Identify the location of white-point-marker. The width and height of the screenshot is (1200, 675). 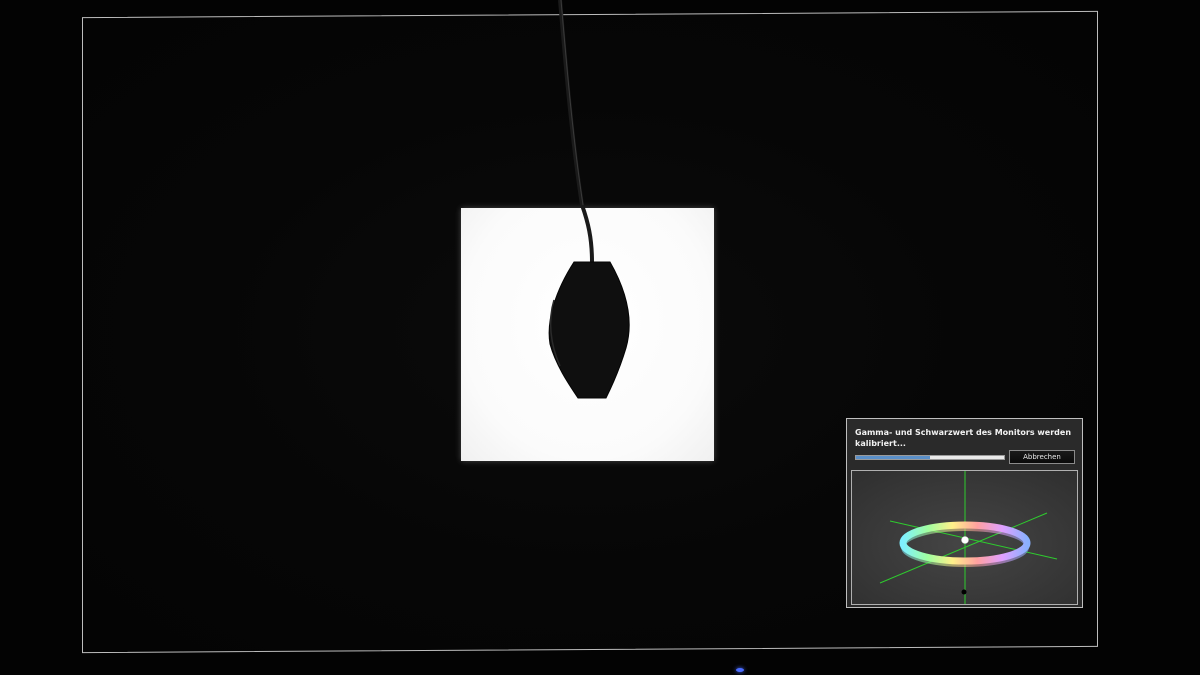
(965, 540).